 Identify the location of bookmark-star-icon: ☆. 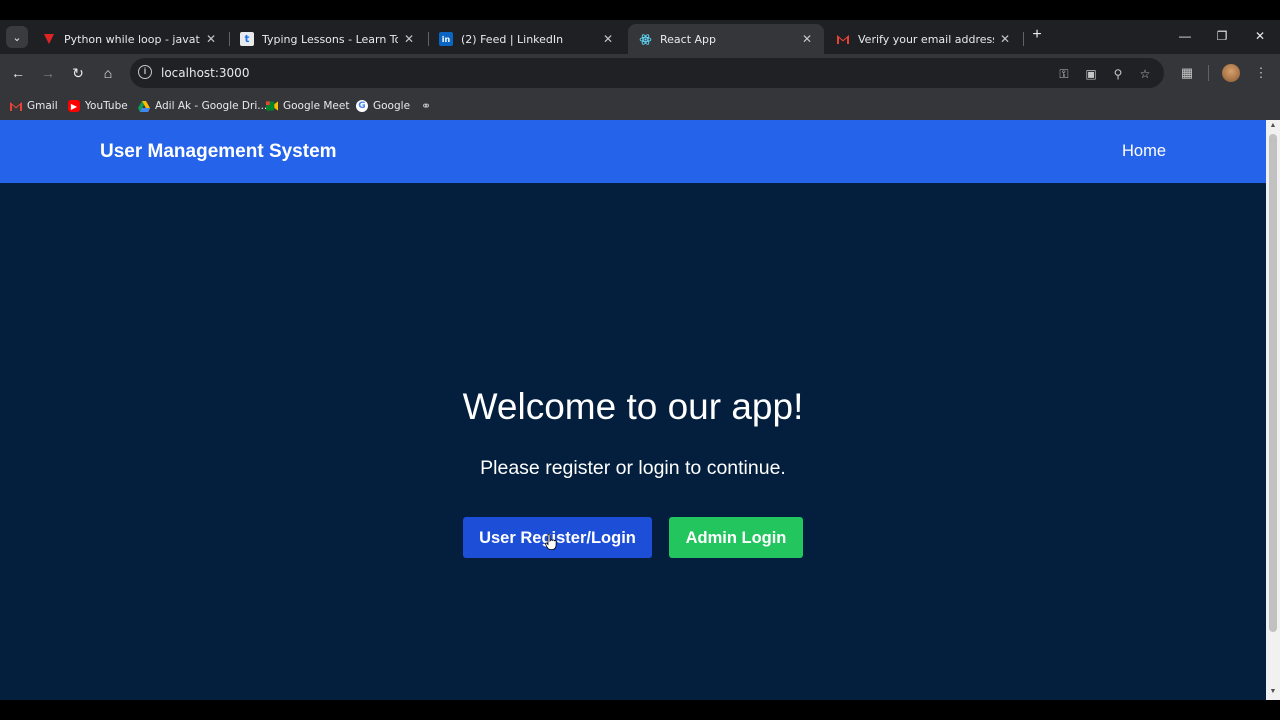
(1145, 74).